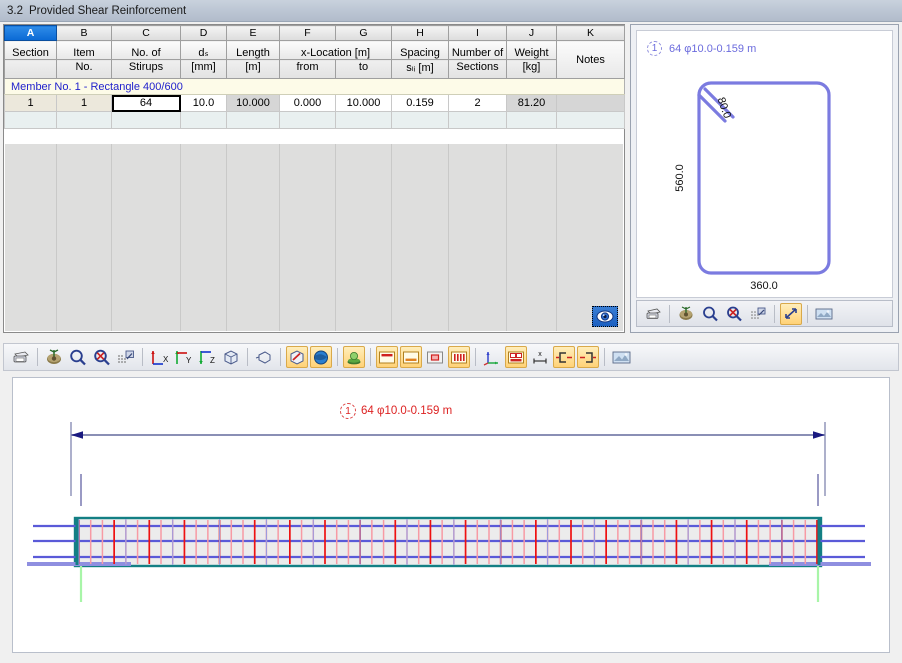 The width and height of the screenshot is (902, 663). I want to click on column-header-d: D, so click(203, 33).